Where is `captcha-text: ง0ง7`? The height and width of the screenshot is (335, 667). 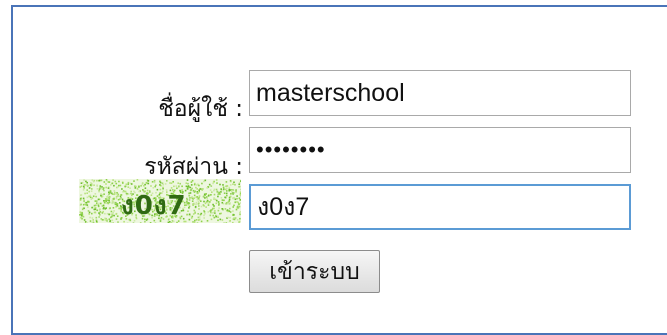
captcha-text: ง0ง7 is located at coordinates (154, 204).